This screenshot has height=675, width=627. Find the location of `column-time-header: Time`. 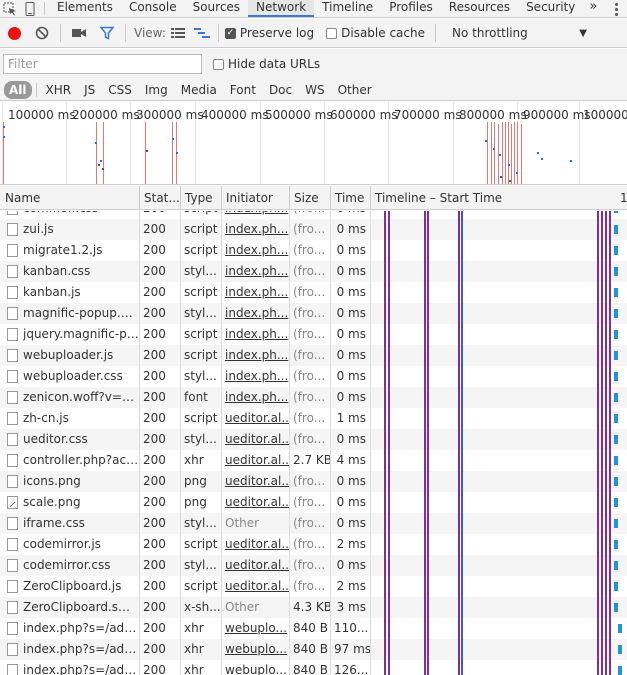

column-time-header: Time is located at coordinates (350, 198).